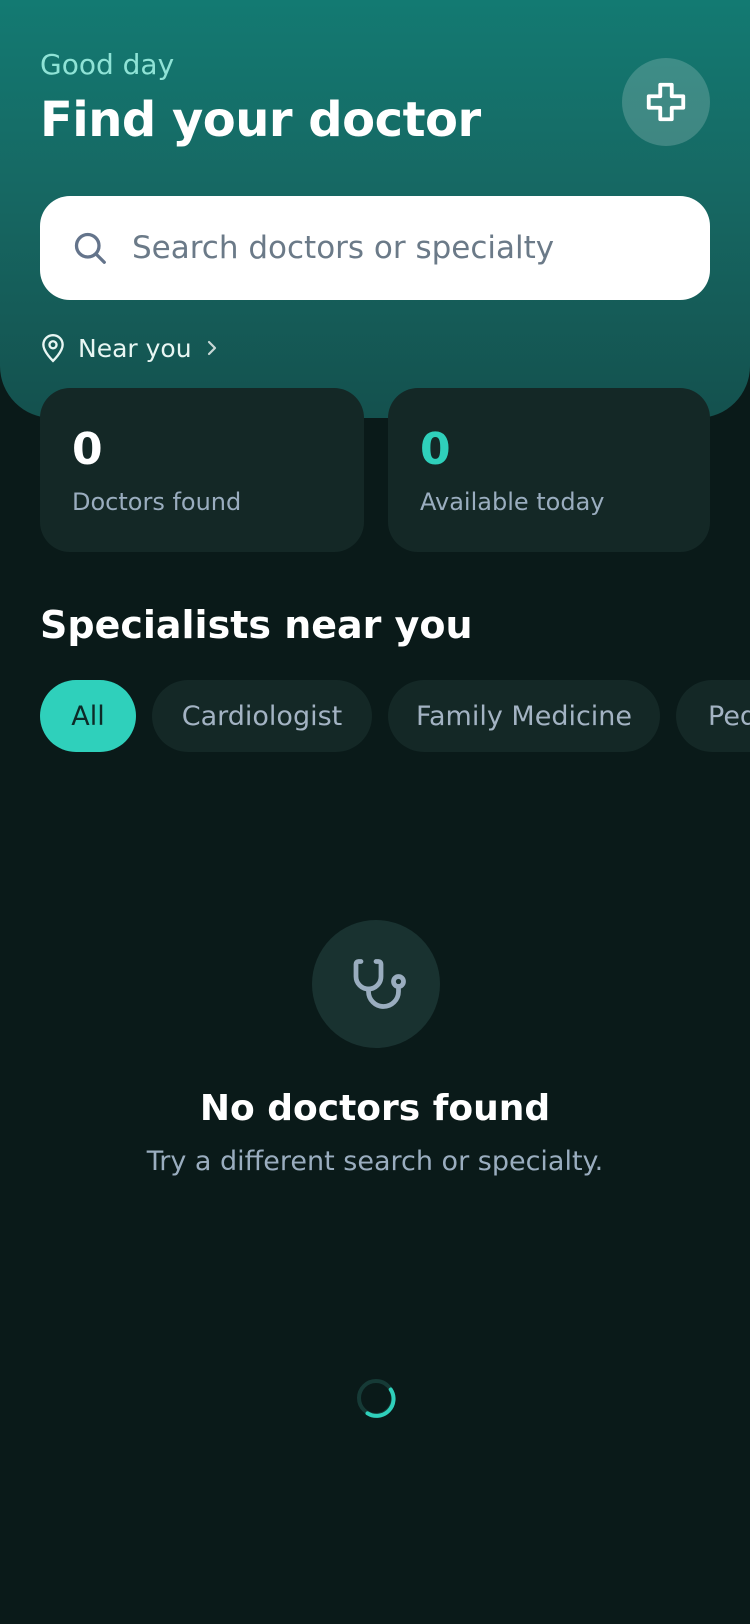 The width and height of the screenshot is (750, 1624). Describe the element at coordinates (157, 502) in the screenshot. I see `stat-label: Doctors found` at that location.